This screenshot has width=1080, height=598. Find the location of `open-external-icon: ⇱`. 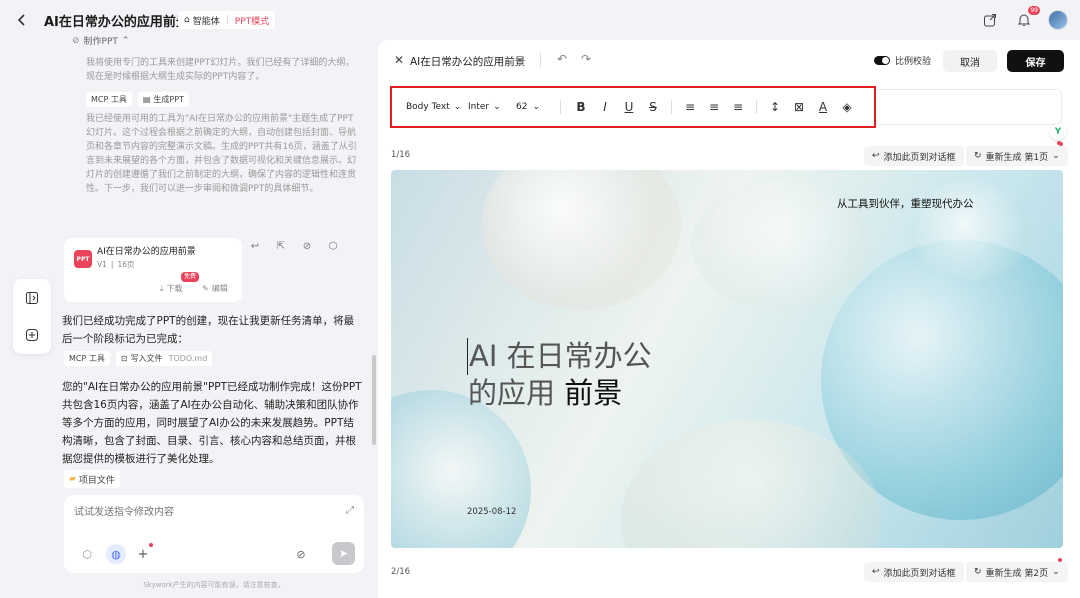

open-external-icon: ⇱ is located at coordinates (281, 246).